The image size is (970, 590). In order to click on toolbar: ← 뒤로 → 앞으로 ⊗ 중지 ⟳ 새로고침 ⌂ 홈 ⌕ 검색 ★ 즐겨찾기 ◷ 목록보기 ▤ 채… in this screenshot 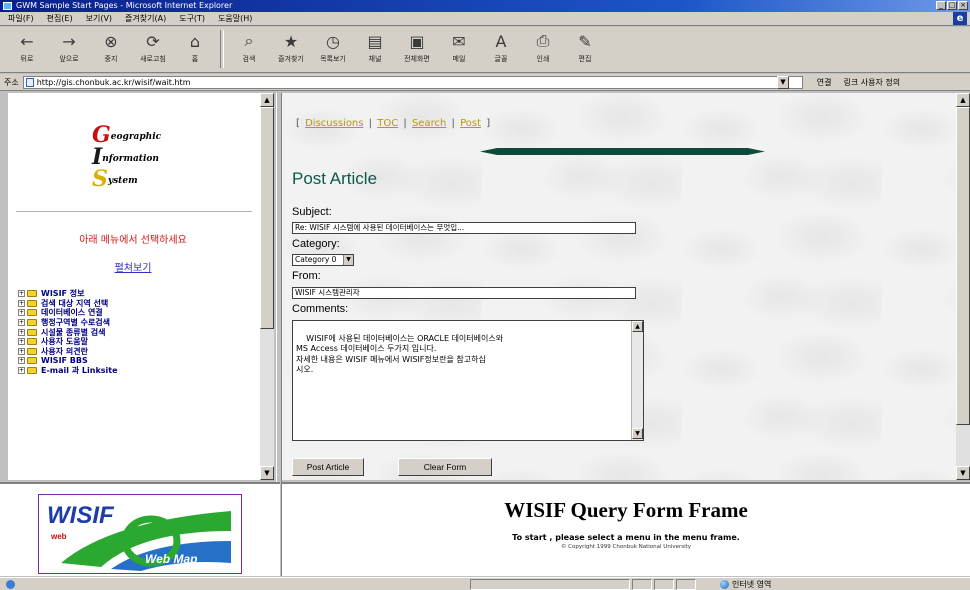, I will do `click(485, 50)`.